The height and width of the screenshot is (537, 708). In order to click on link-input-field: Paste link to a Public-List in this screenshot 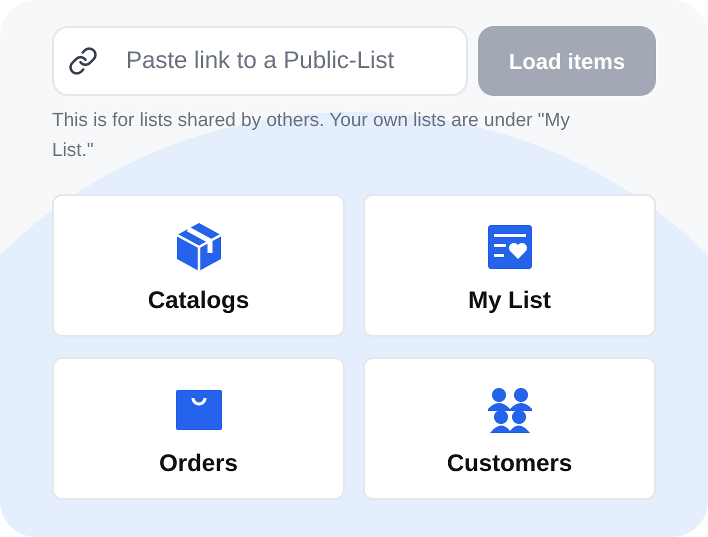, I will do `click(260, 61)`.